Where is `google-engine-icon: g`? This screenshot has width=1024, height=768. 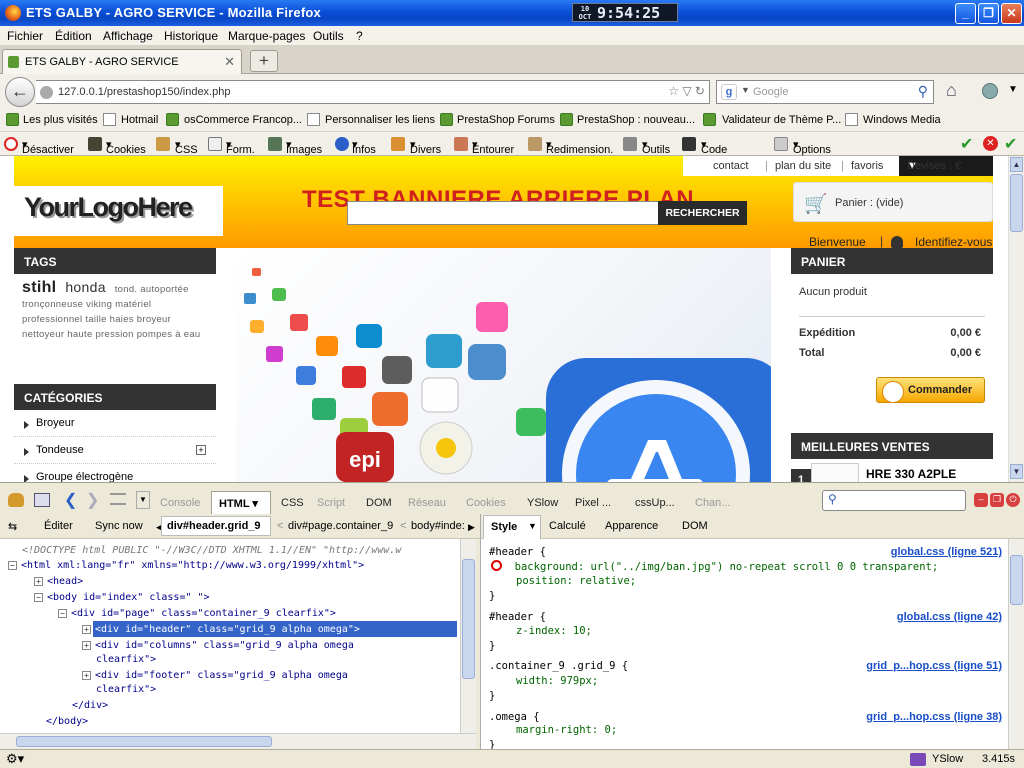 google-engine-icon: g is located at coordinates (729, 92).